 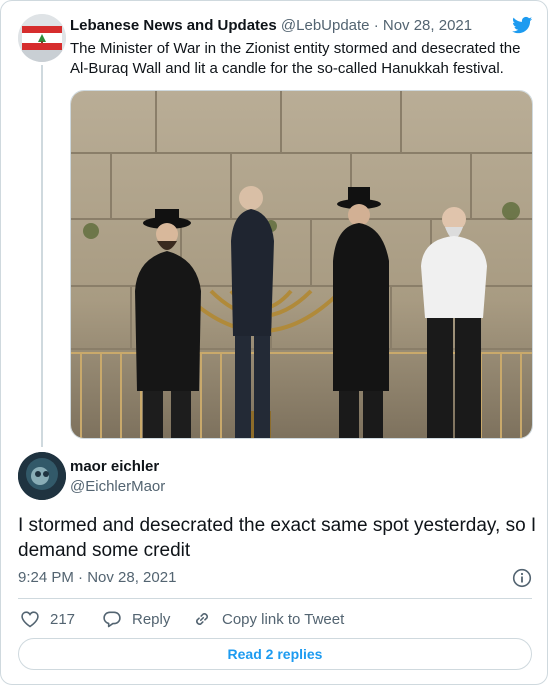 What do you see at coordinates (47, 619) in the screenshot?
I see `like-button: 217` at bounding box center [47, 619].